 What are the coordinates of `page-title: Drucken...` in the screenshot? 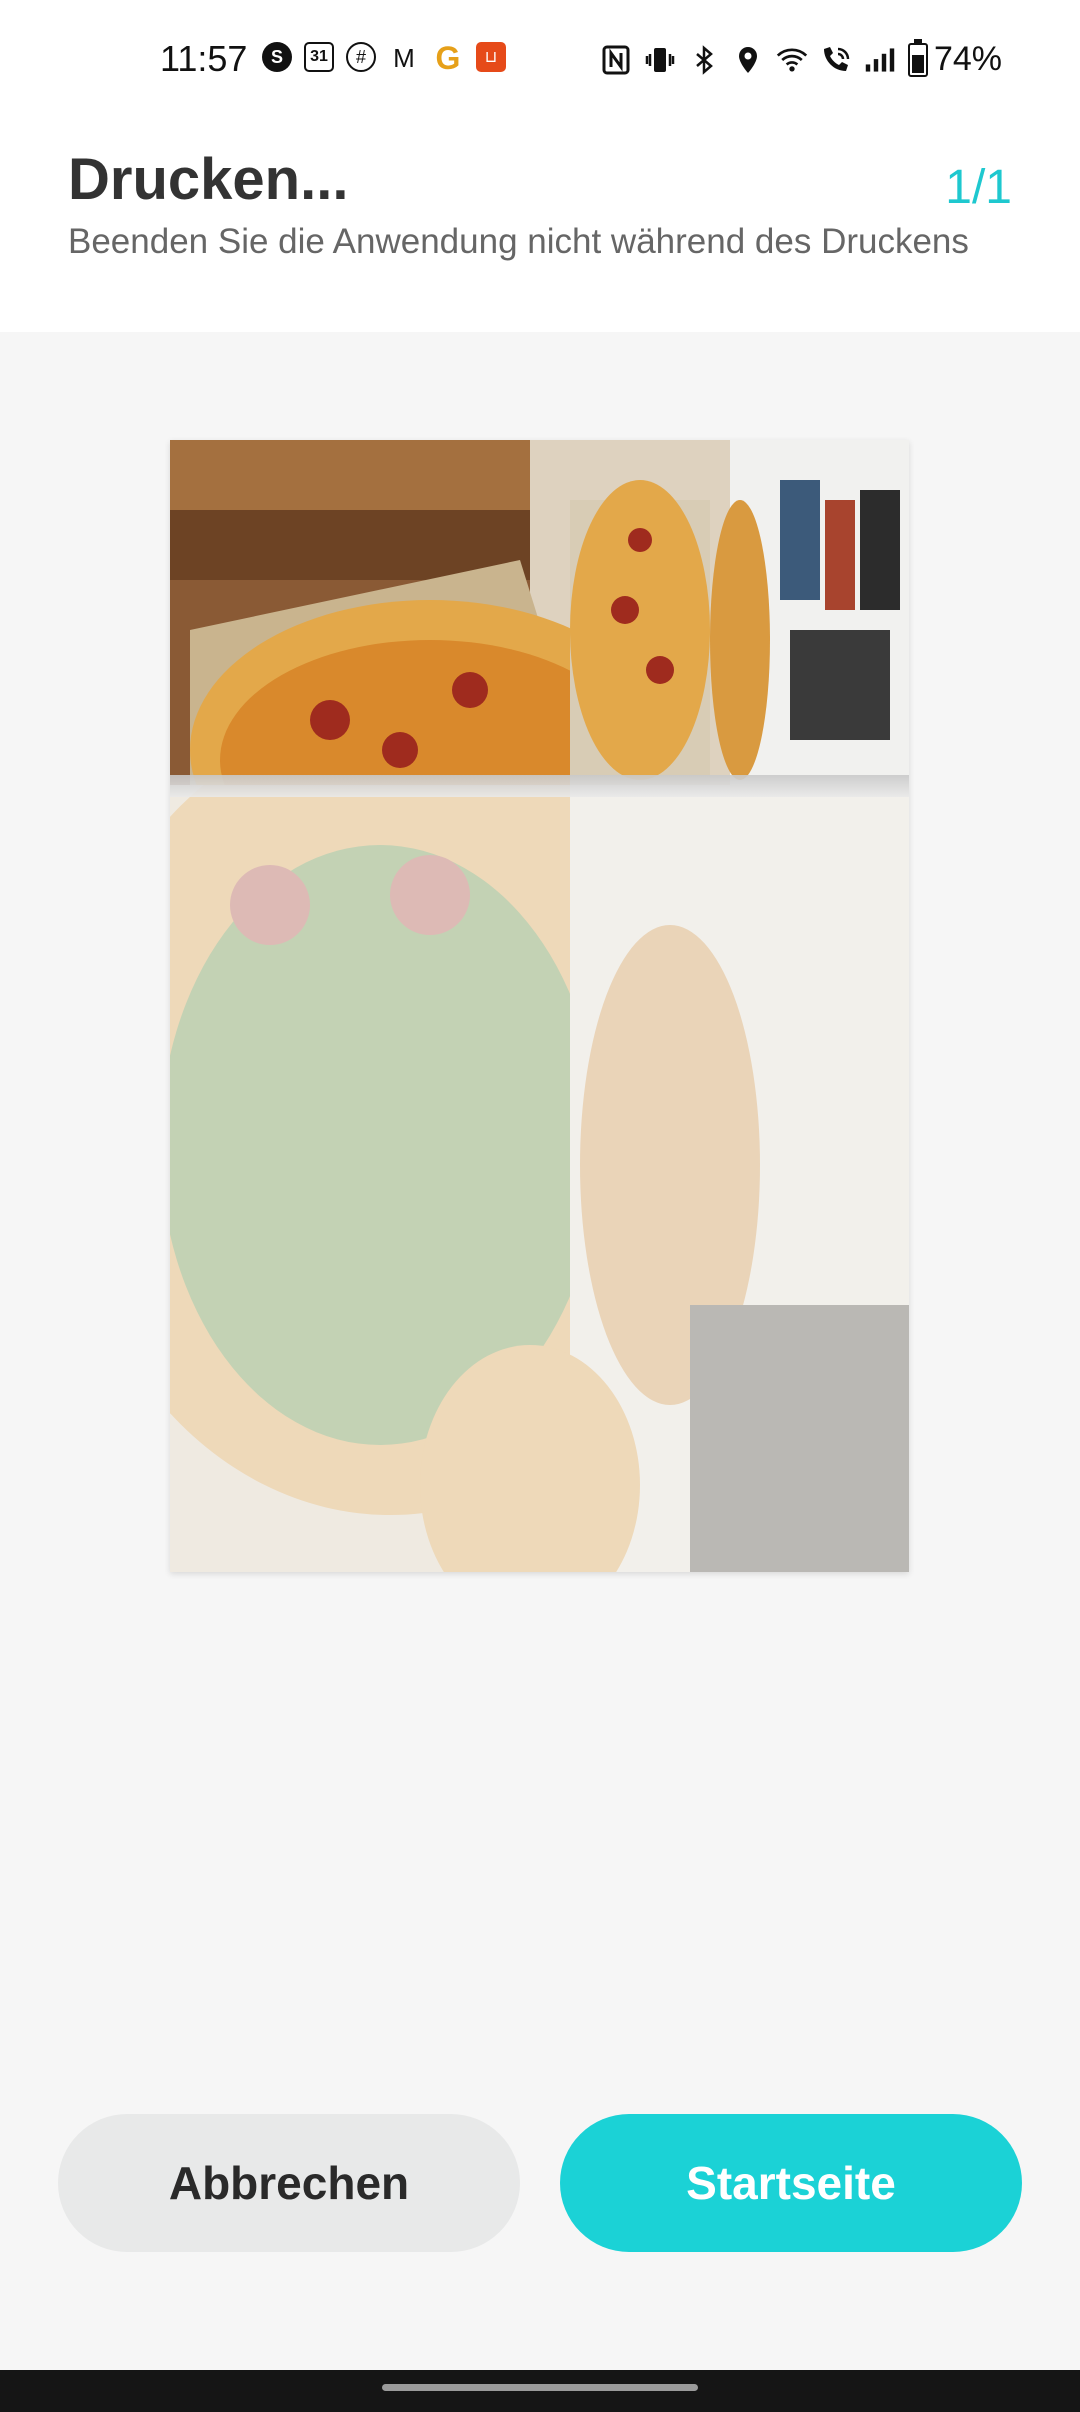 It's located at (208, 179).